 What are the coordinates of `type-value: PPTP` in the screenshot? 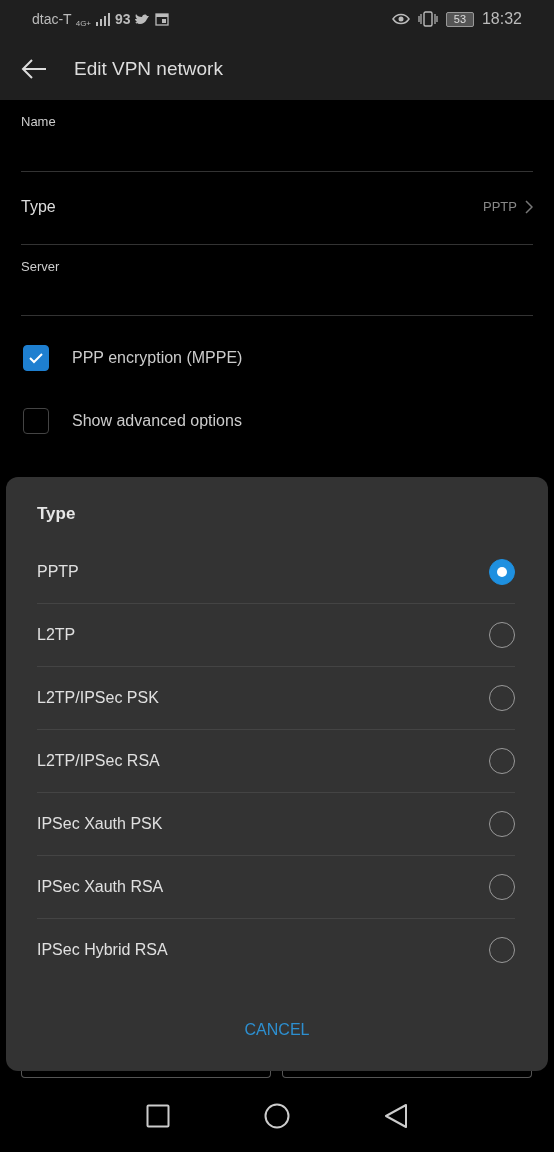 It's located at (500, 207).